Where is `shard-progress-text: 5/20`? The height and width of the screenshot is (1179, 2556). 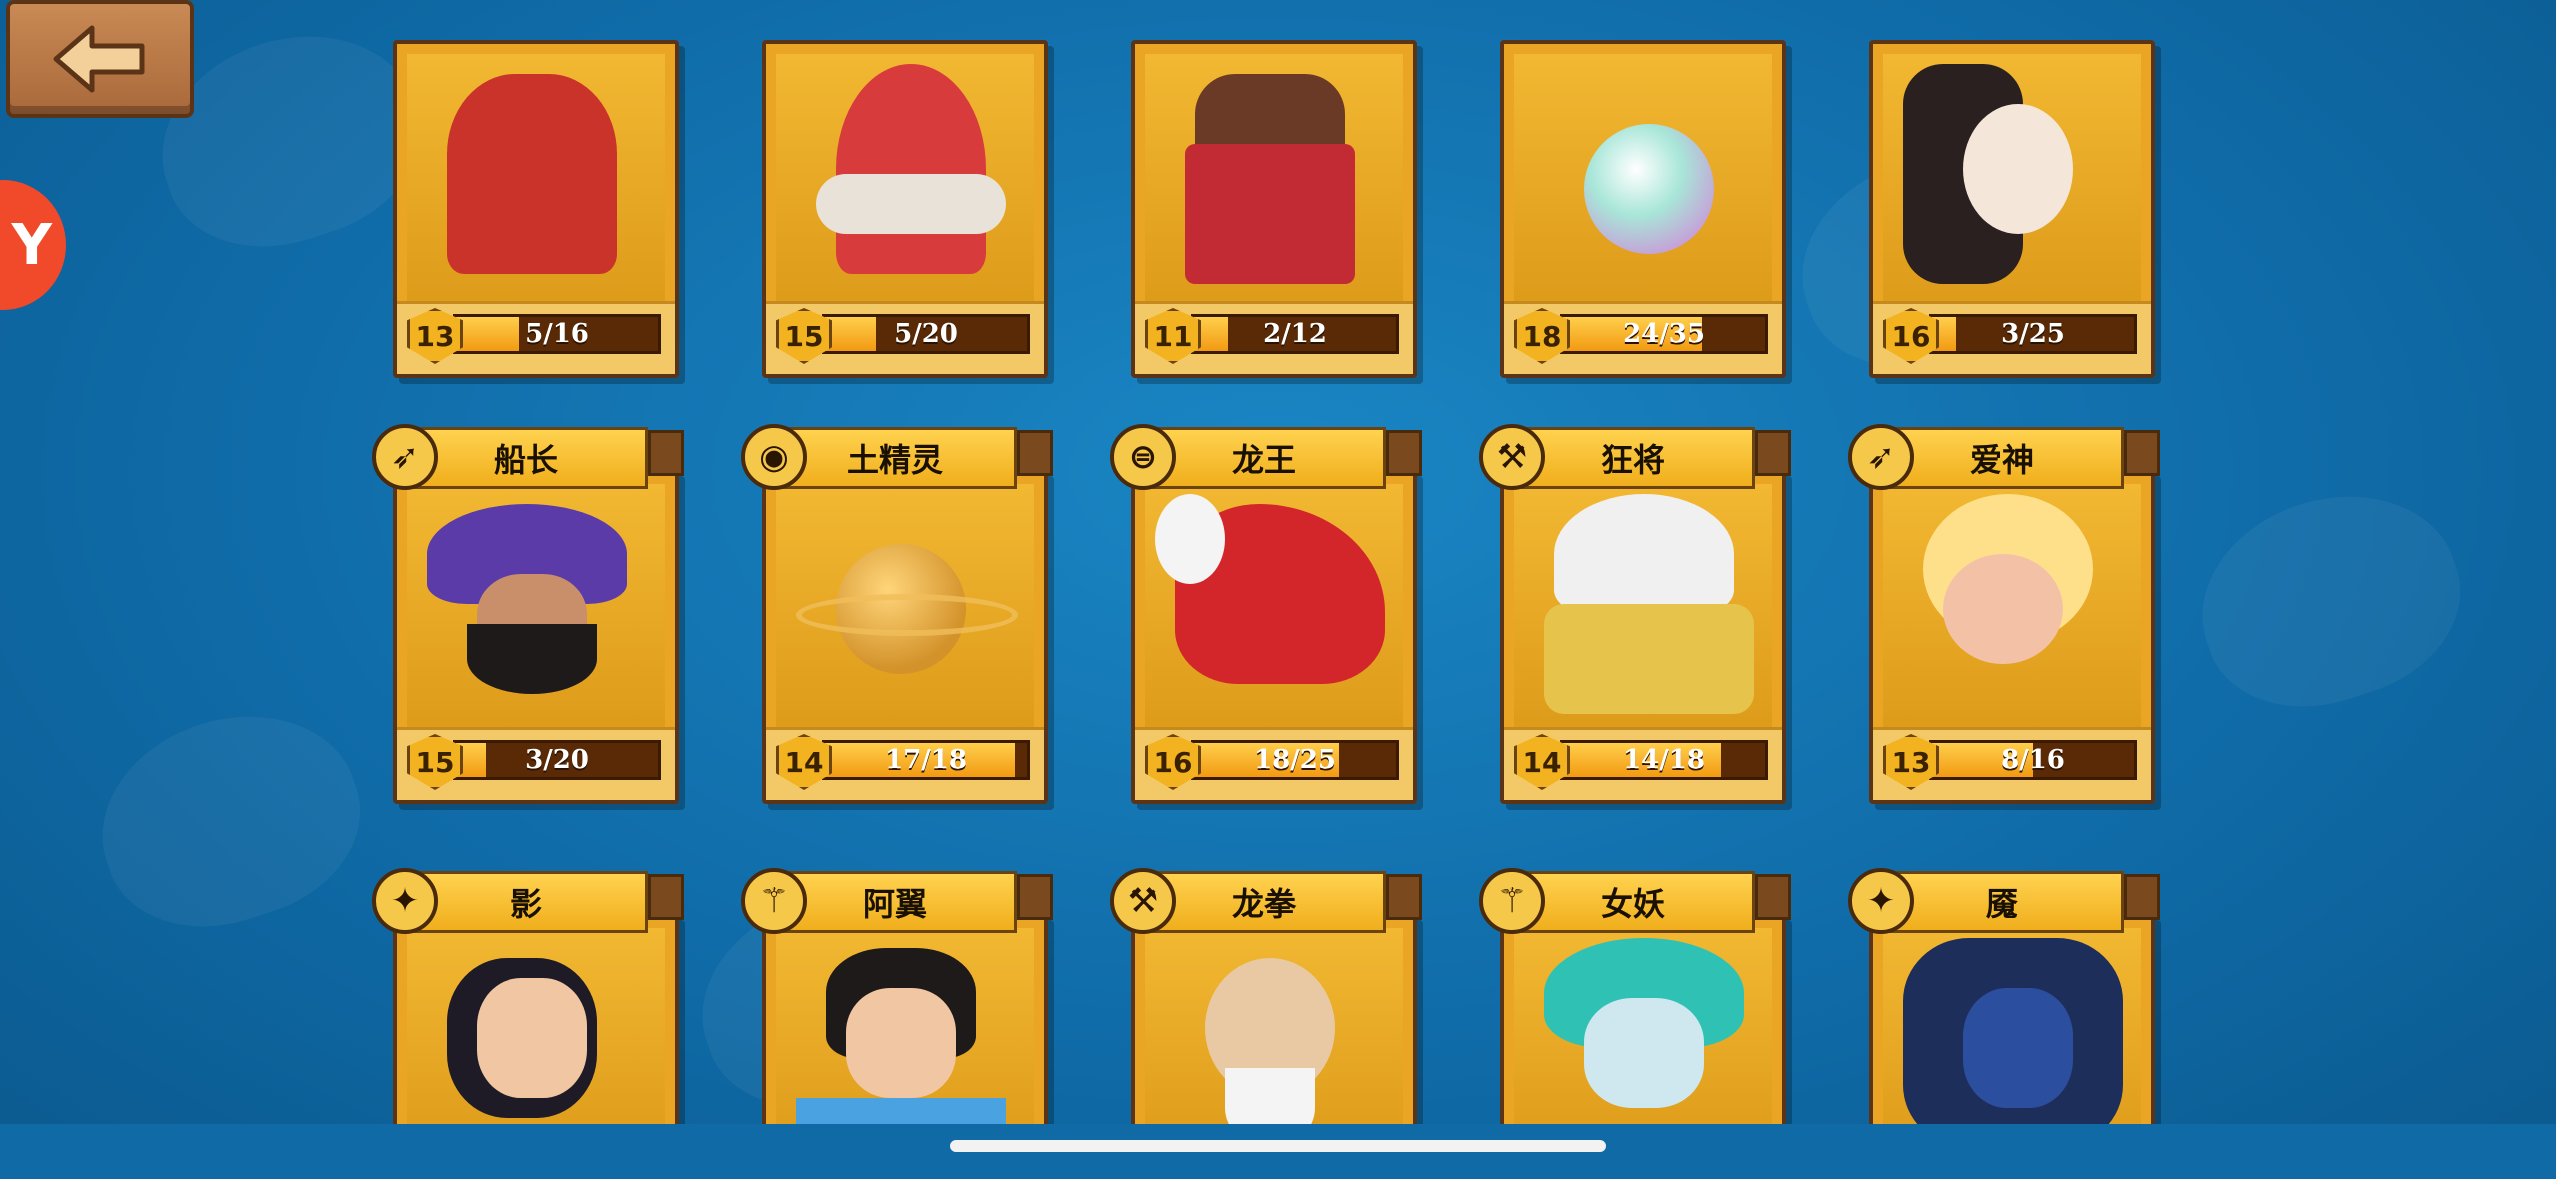
shard-progress-text: 5/20 is located at coordinates (926, 334).